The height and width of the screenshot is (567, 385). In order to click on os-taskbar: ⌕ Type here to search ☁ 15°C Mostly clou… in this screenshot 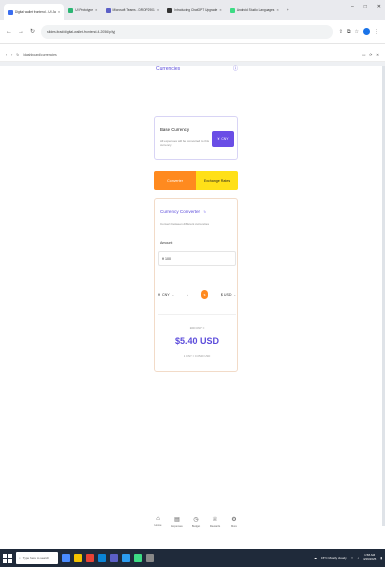, I will do `click(192, 558)`.